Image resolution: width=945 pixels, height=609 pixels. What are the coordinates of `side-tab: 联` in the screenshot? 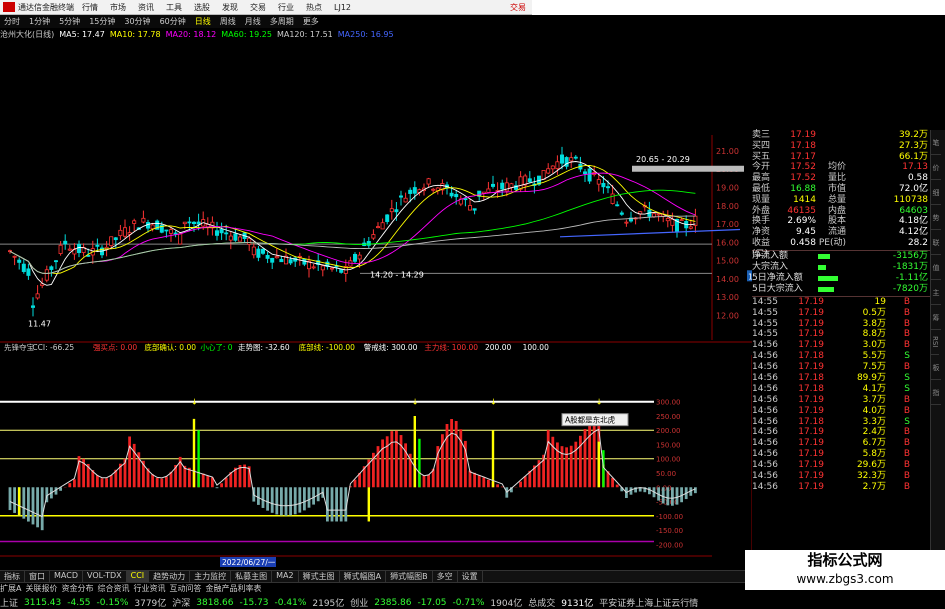 It's located at (936, 242).